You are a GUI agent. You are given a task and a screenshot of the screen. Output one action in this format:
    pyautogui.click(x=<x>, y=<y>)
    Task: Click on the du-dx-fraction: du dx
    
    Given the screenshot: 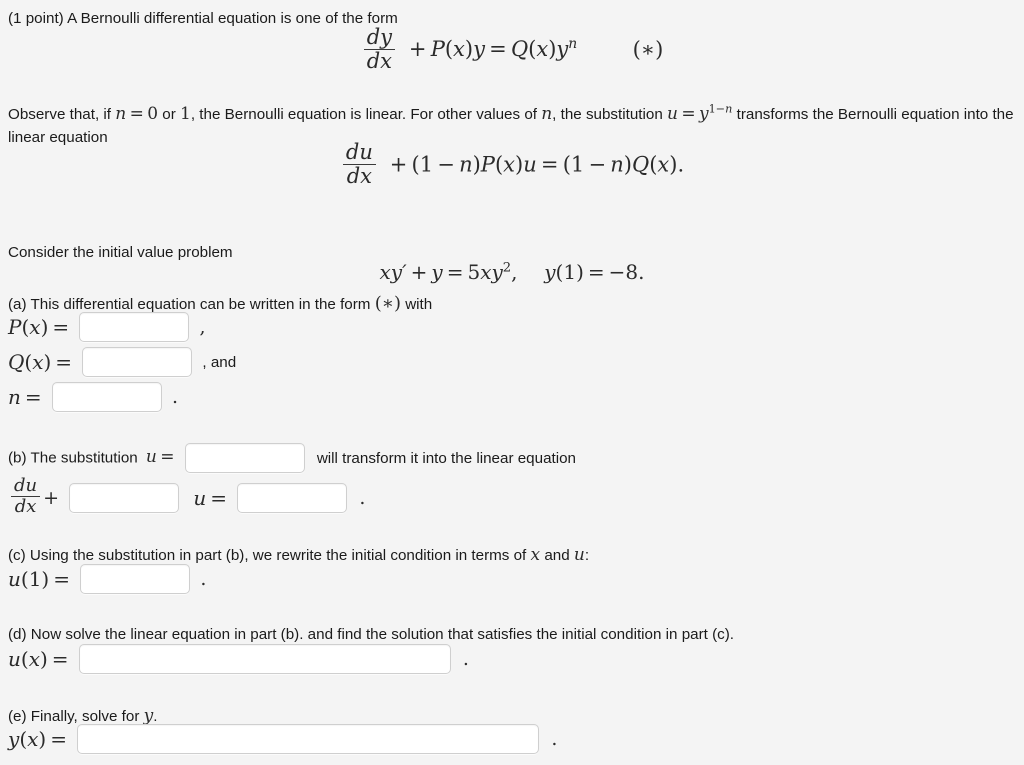 What is the action you would take?
    pyautogui.click(x=359, y=164)
    